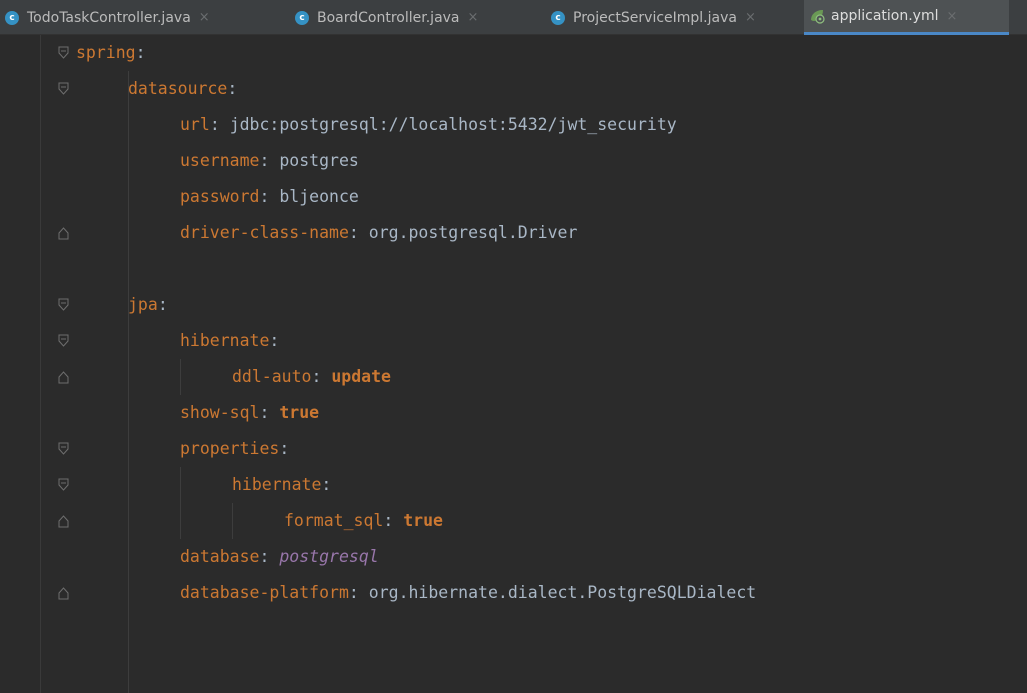 This screenshot has height=693, width=1027. I want to click on code-line: database: postgresql, so click(513, 557).